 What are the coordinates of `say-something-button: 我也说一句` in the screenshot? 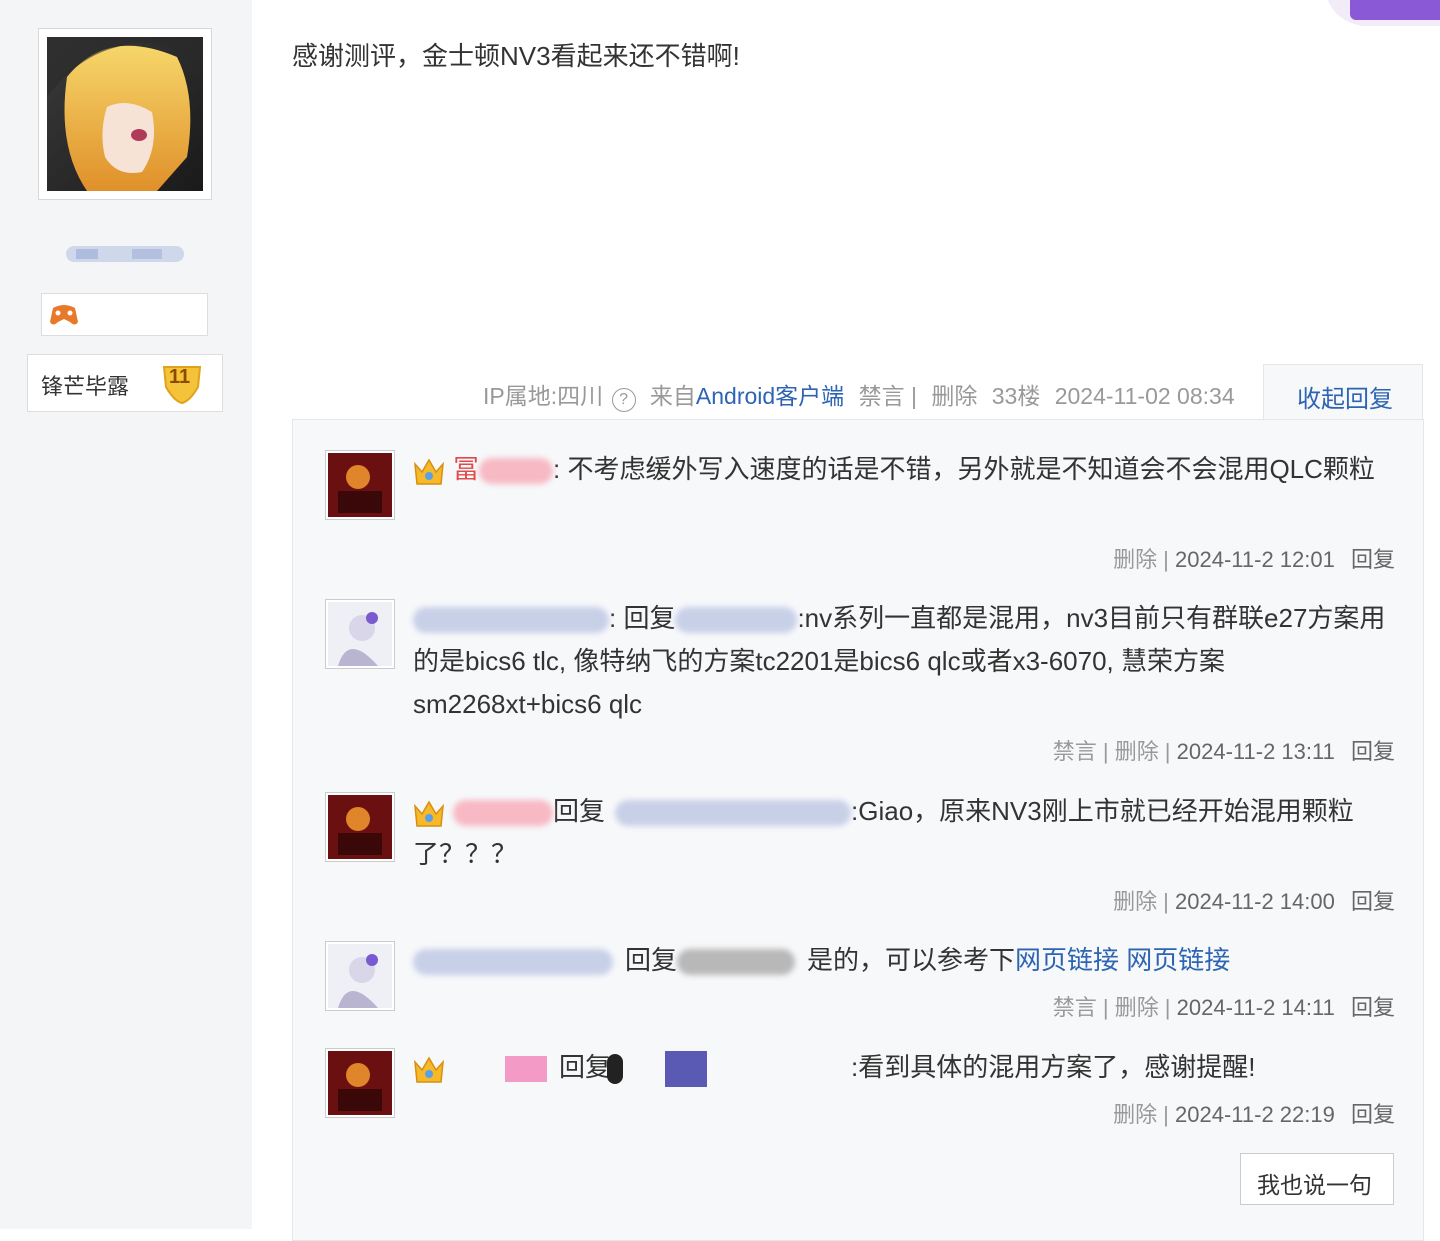 It's located at (1317, 1179).